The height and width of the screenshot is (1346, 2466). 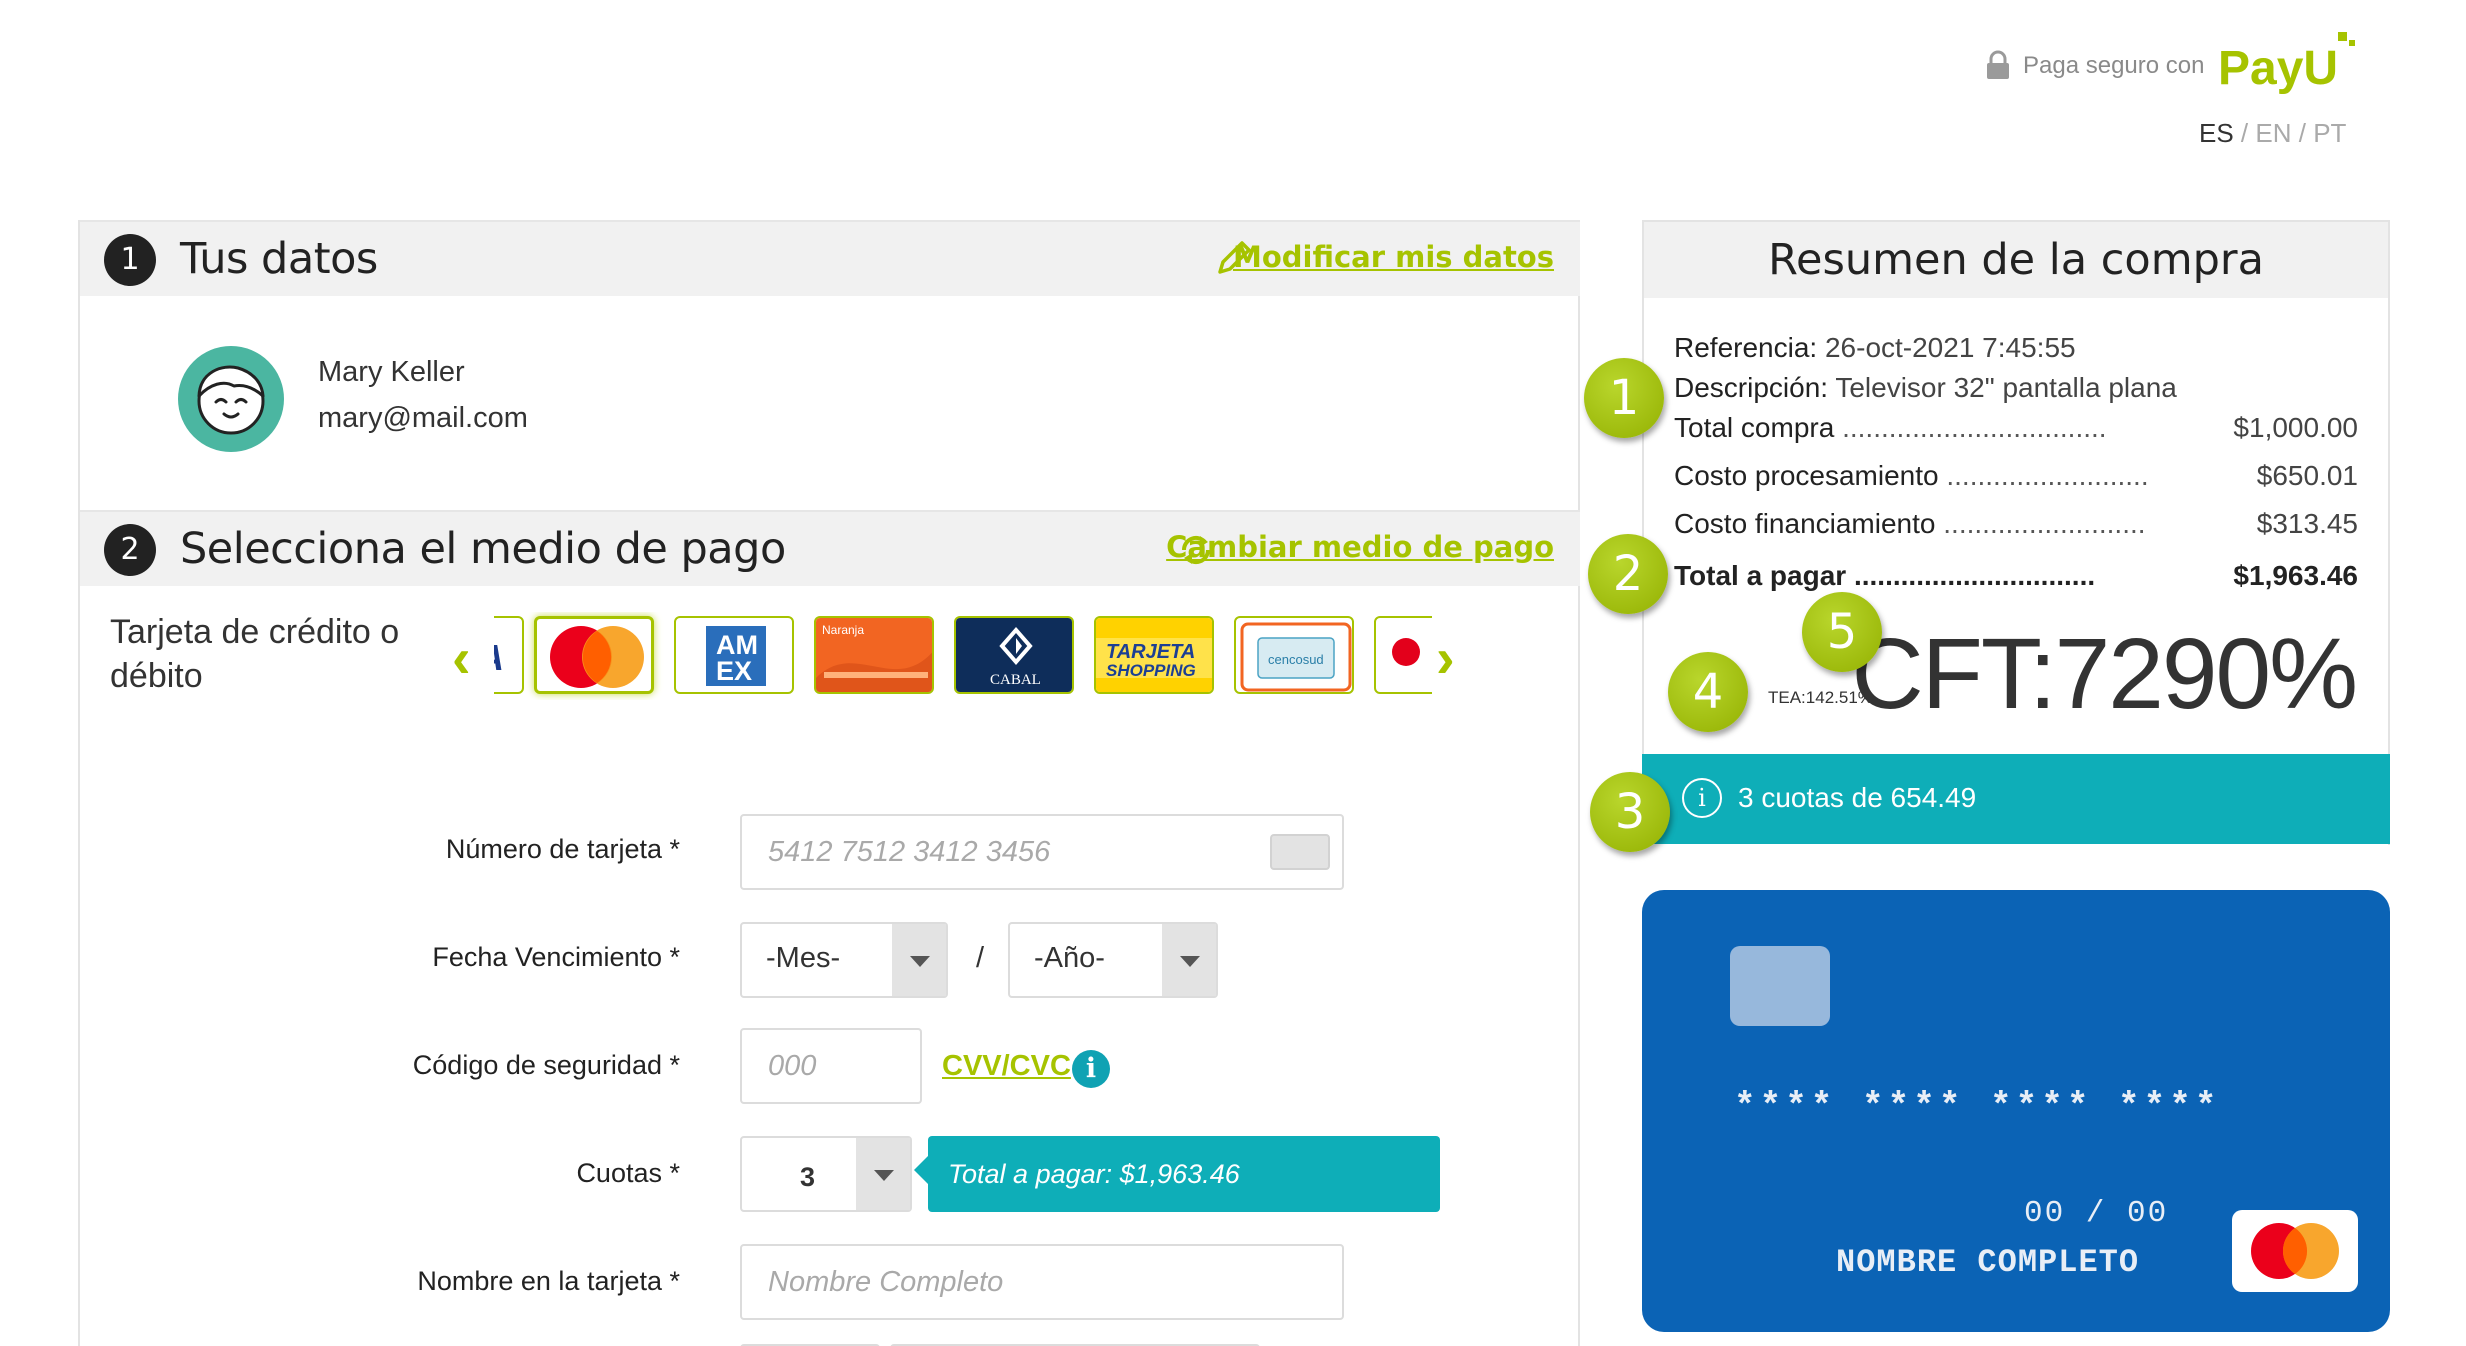 What do you see at coordinates (130, 550) in the screenshot?
I see `step-number: 2` at bounding box center [130, 550].